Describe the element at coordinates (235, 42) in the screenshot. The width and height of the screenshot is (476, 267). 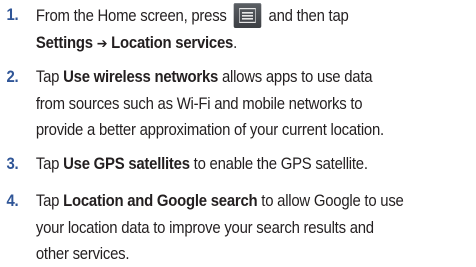
I see `step-text: .` at that location.